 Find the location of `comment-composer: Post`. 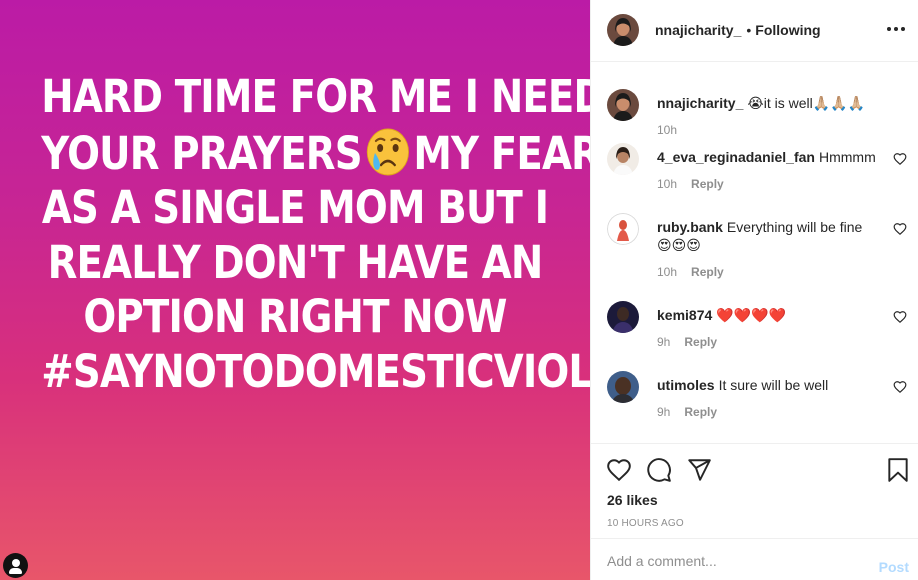

comment-composer: Post is located at coordinates (754, 559).